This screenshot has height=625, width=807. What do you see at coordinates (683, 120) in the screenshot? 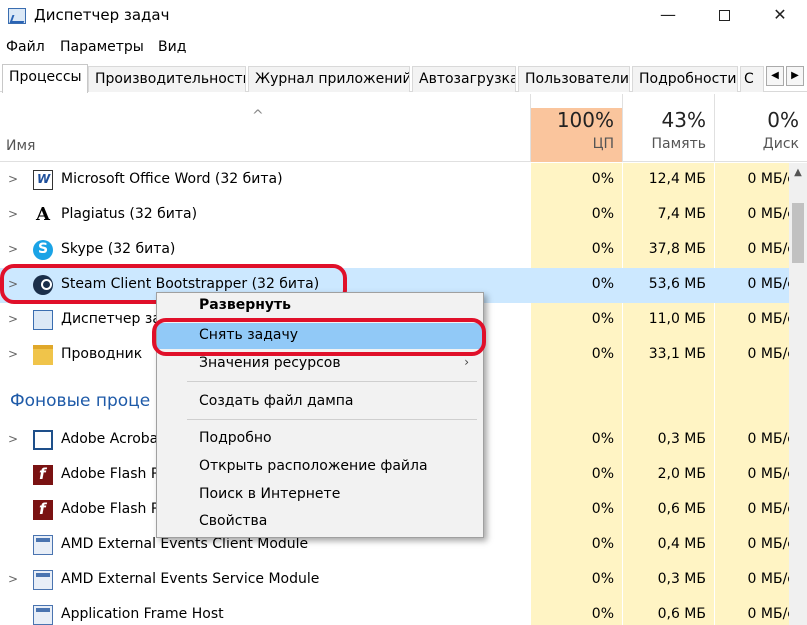
I see `memory-total: 43%` at bounding box center [683, 120].